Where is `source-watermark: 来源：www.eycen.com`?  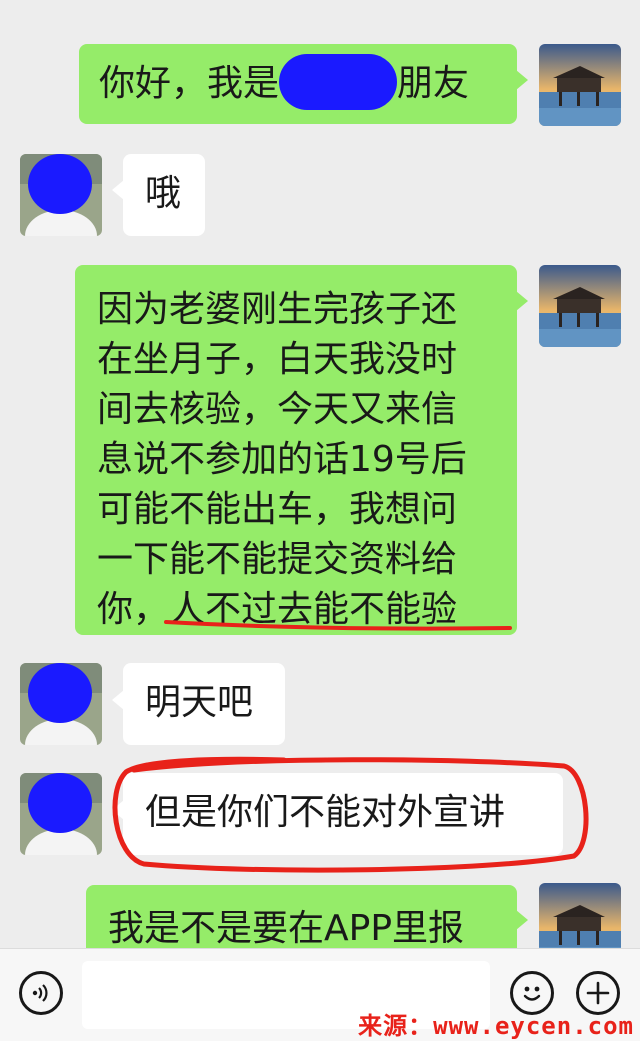
source-watermark: 来源：www.eycen.com is located at coordinates (496, 1026).